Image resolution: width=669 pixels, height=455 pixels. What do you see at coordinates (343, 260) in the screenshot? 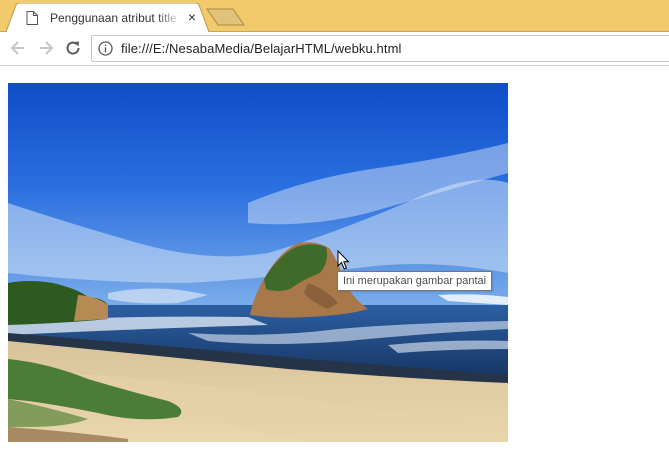
I see `mouse-cursor-icon` at bounding box center [343, 260].